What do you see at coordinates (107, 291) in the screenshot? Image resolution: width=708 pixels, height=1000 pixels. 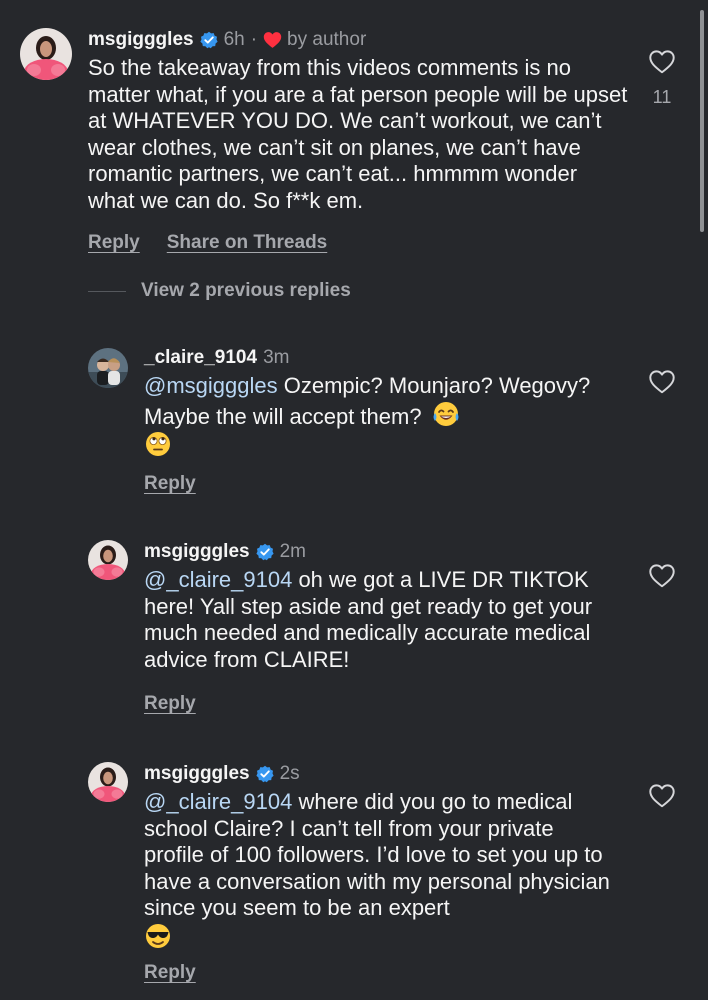 I see `replies-divider-line` at bounding box center [107, 291].